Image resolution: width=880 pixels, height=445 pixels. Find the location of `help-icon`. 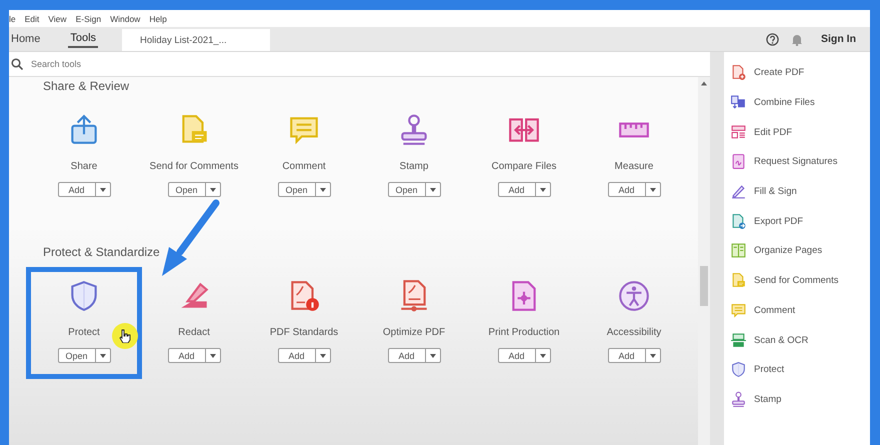

help-icon is located at coordinates (772, 39).